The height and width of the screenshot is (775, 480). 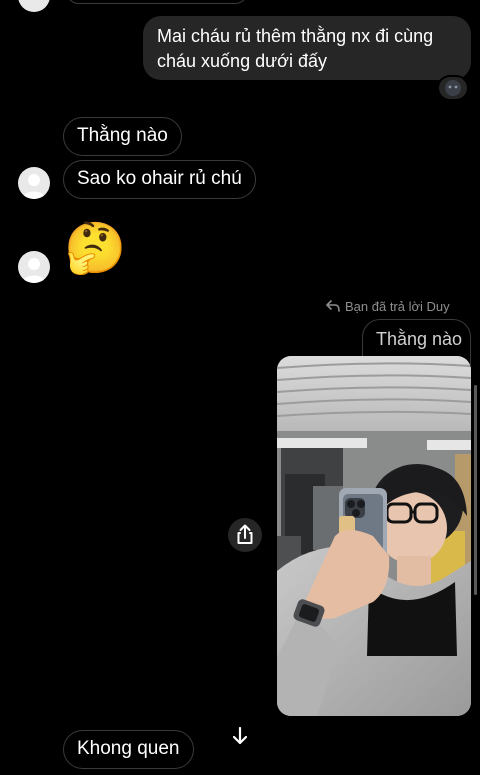 I want to click on quoted-message-text: Thằng nào, so click(x=419, y=339).